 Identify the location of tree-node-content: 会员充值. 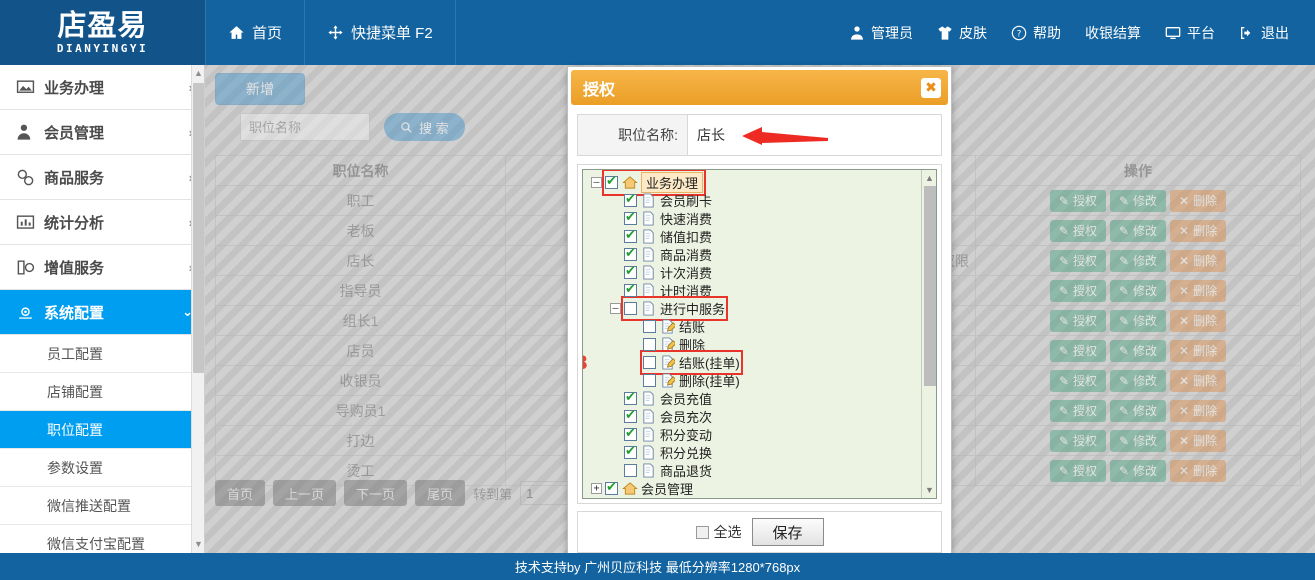
(668, 398).